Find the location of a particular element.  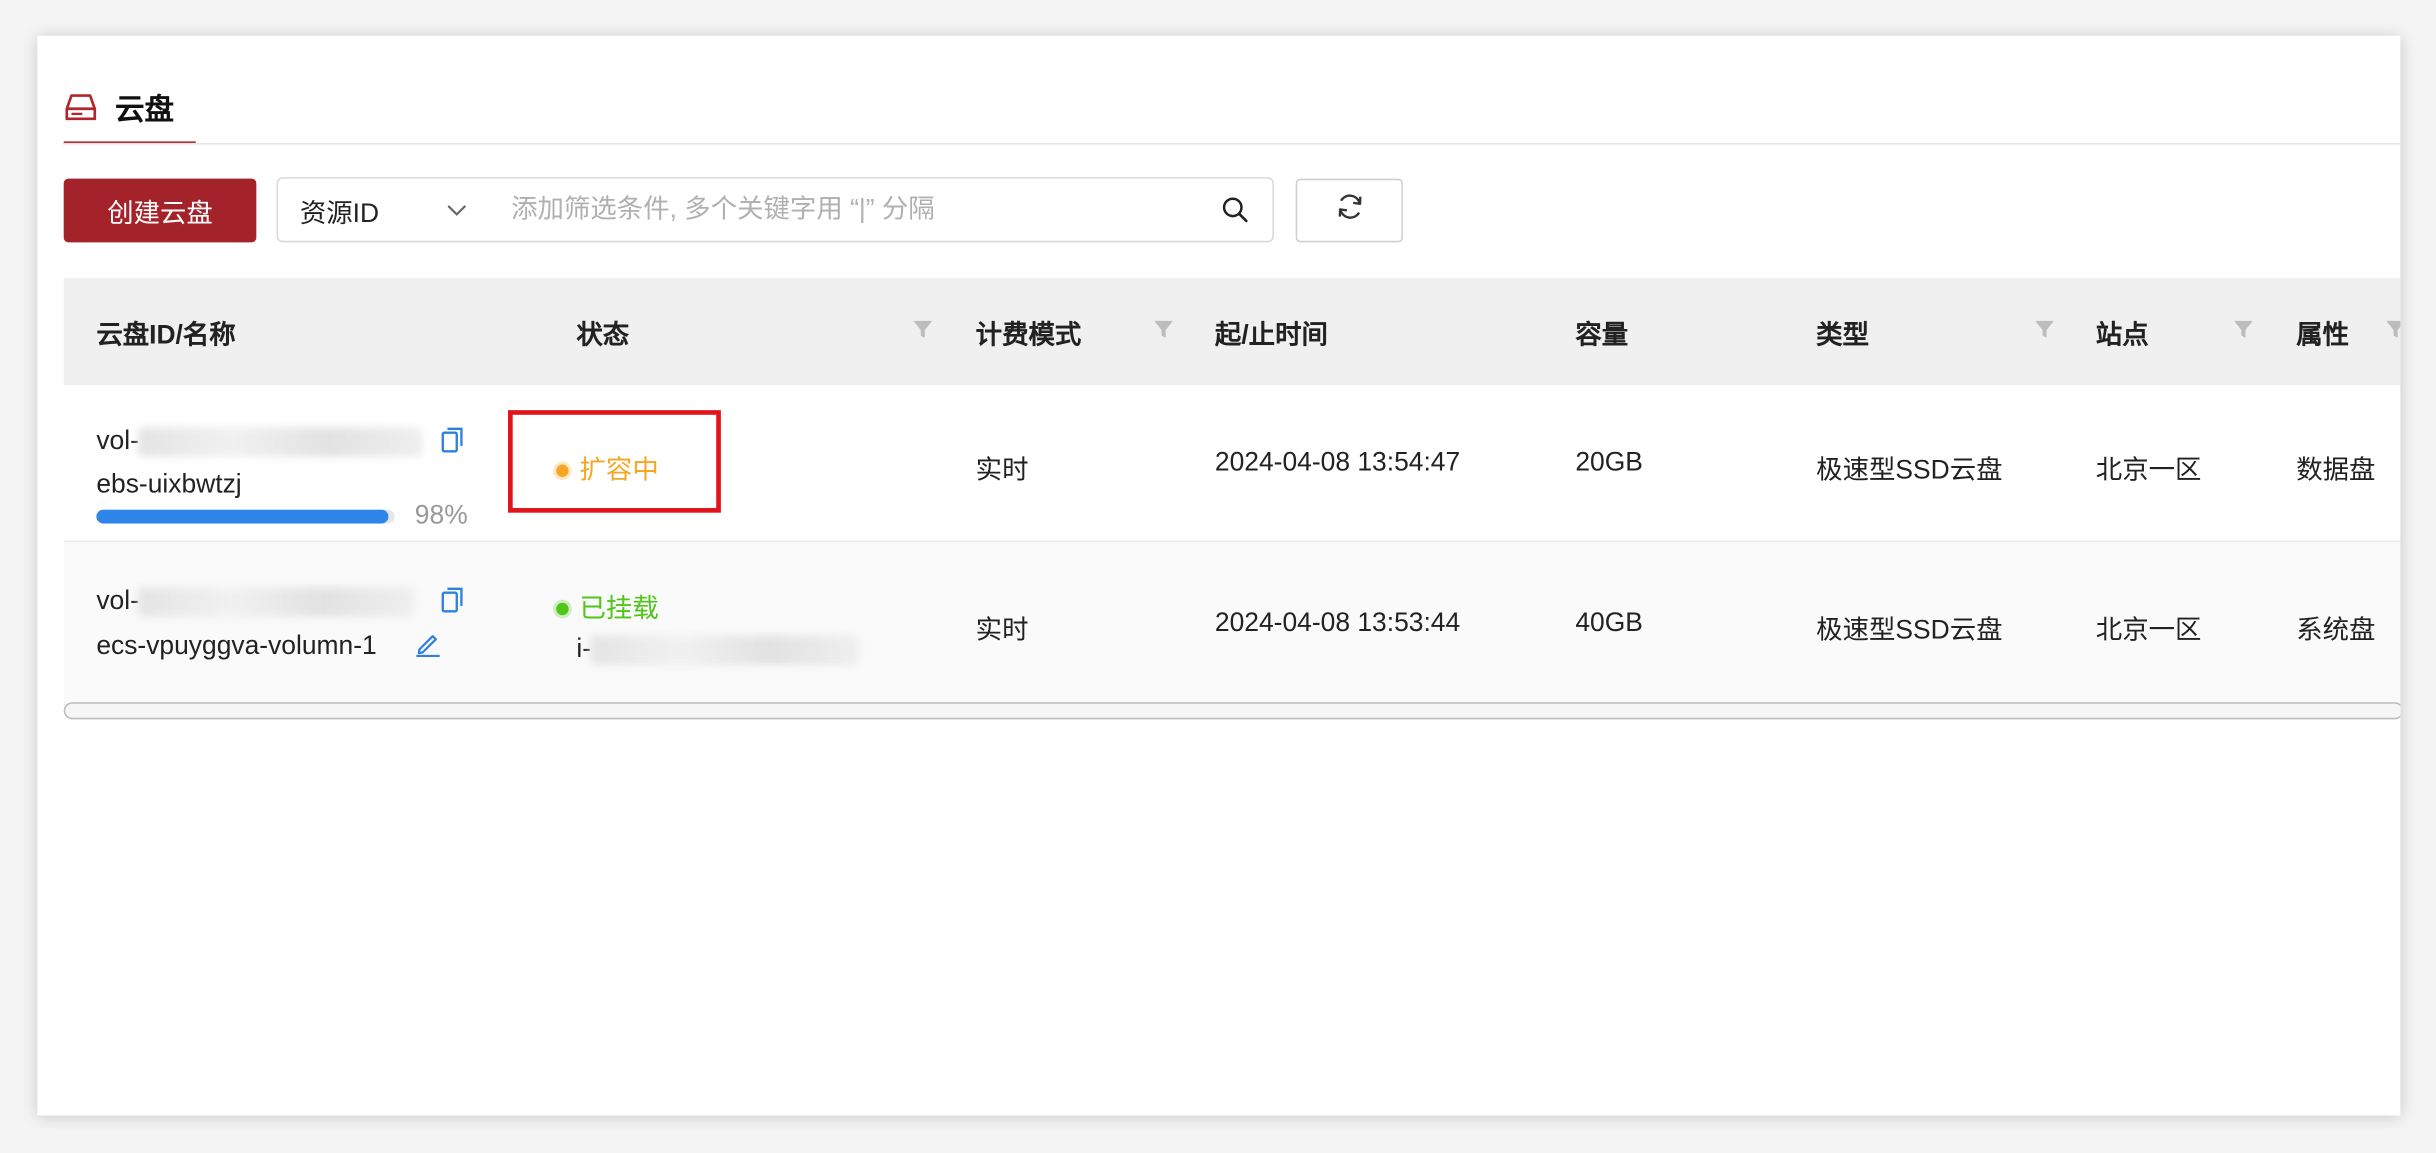

progress-percent: 98% is located at coordinates (441, 515).